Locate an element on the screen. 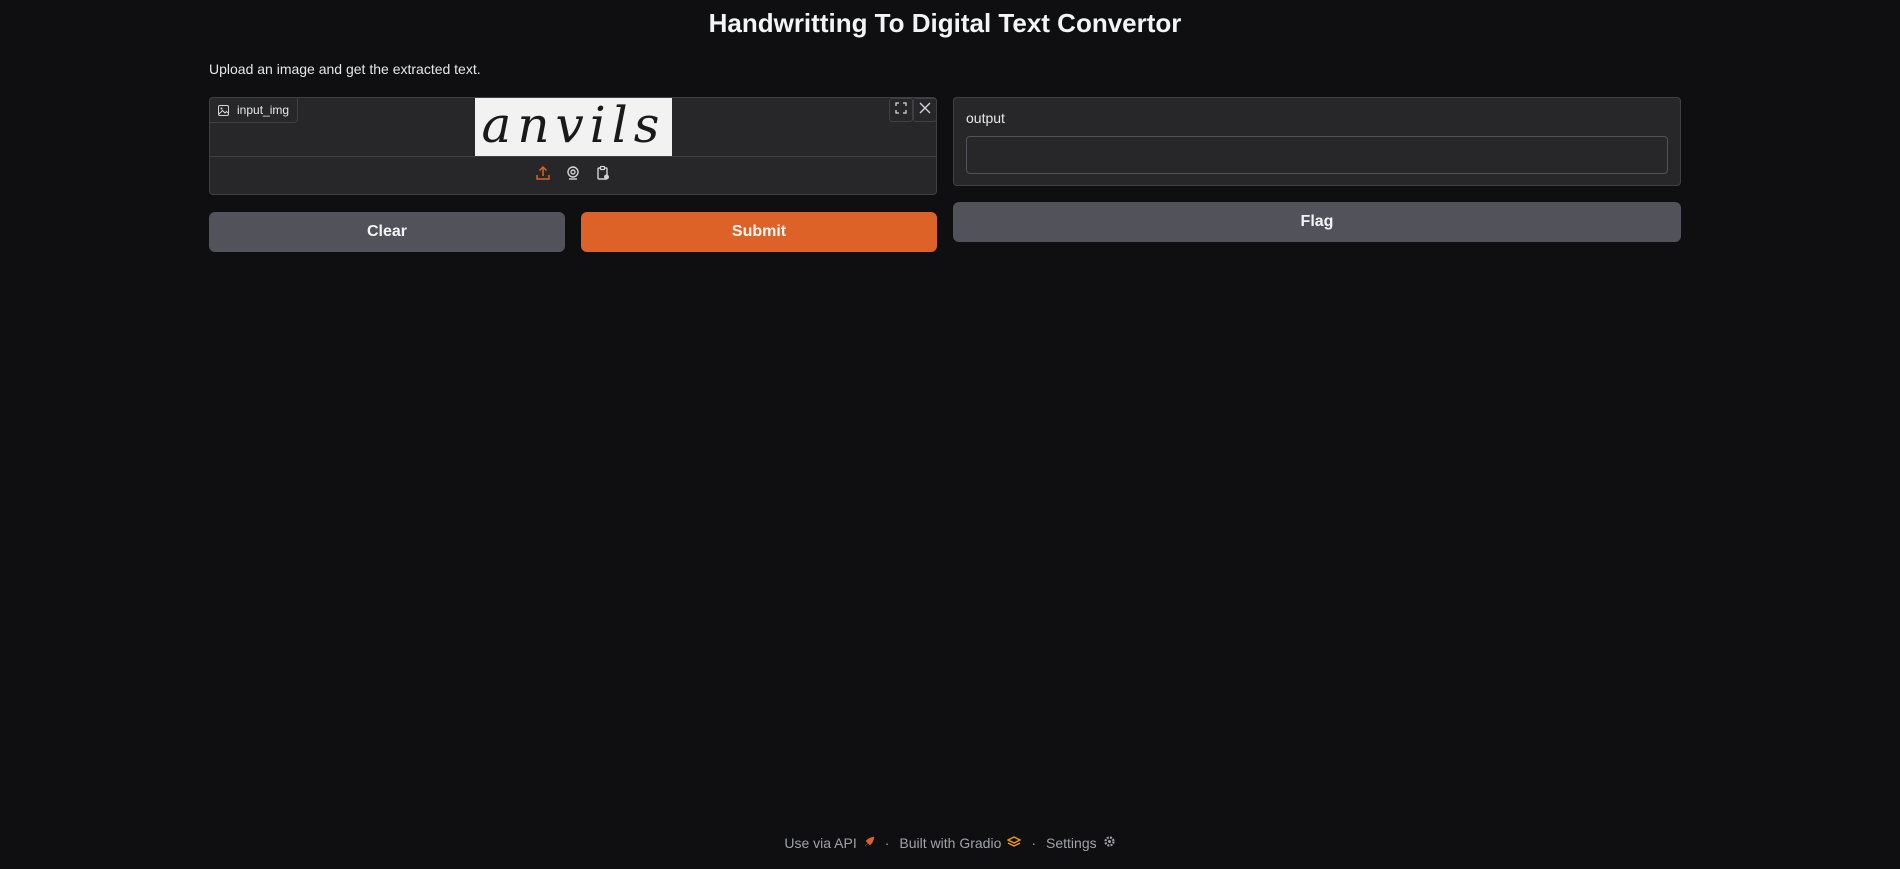  settings-link: Settings is located at coordinates (1081, 843).